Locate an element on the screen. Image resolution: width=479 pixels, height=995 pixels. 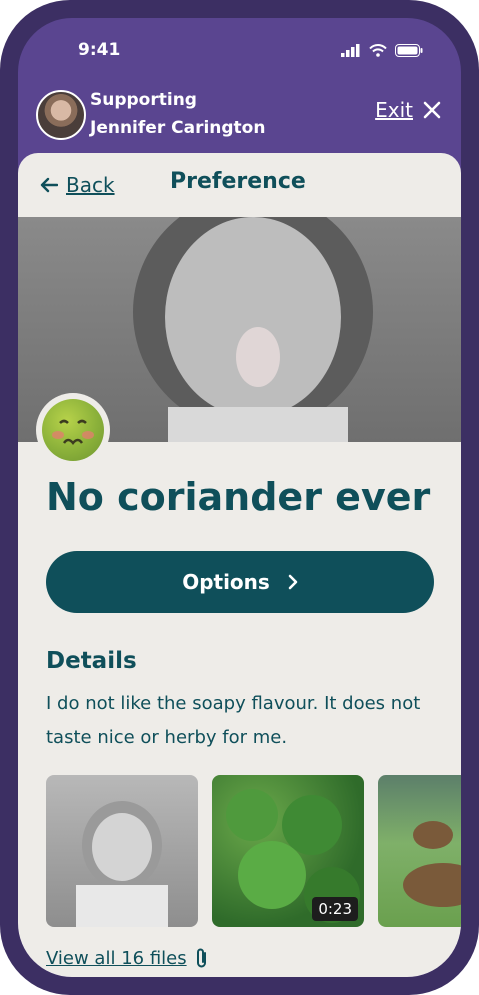
preference-title: No coriander ever is located at coordinates (238, 497).